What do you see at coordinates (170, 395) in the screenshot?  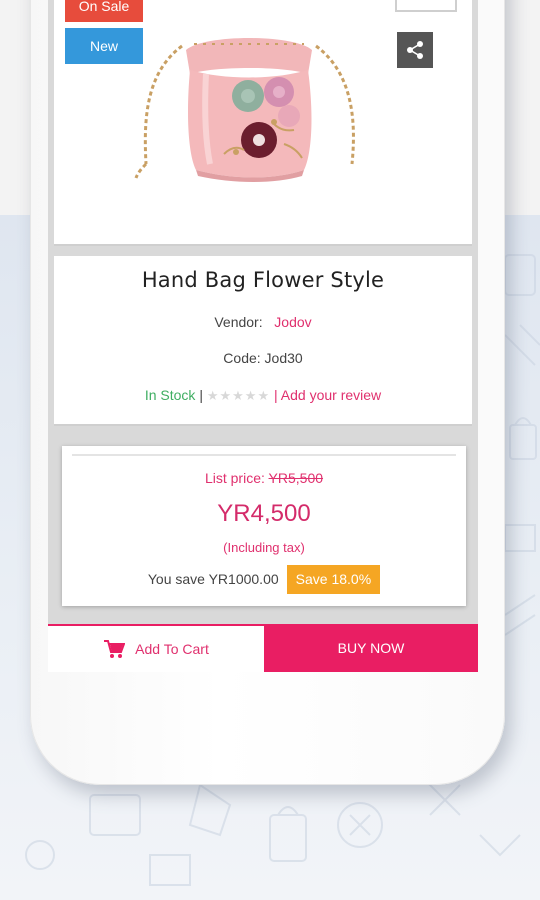 I see `stock-status: In Stock` at bounding box center [170, 395].